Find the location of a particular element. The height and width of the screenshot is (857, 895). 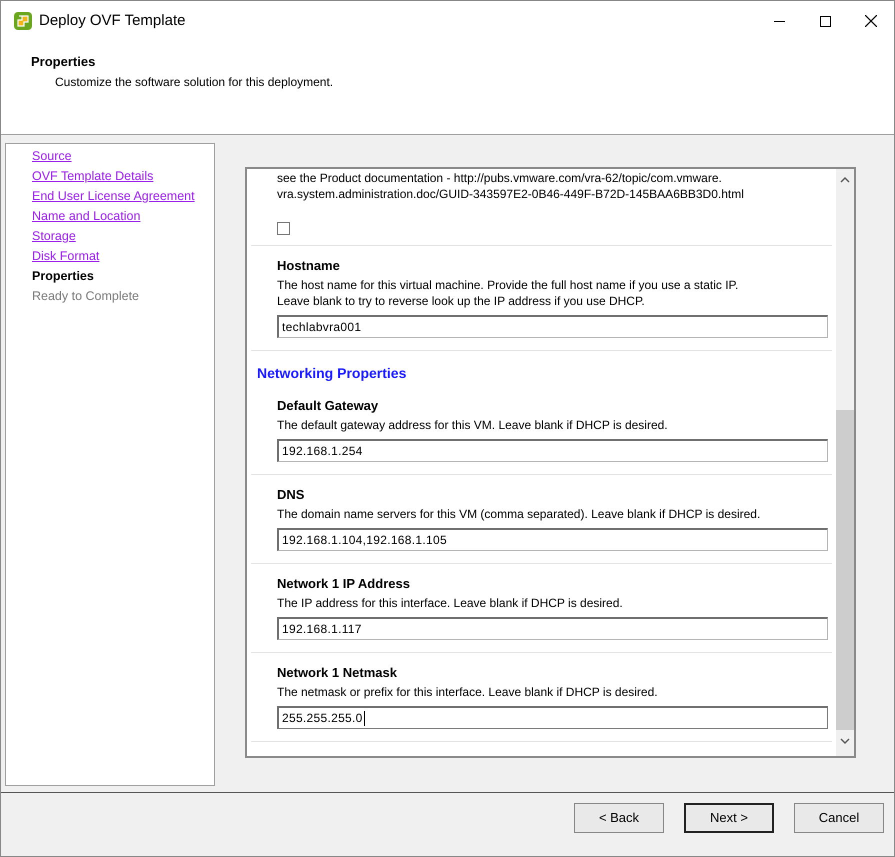

step-link: OVF Template Details is located at coordinates (93, 176).